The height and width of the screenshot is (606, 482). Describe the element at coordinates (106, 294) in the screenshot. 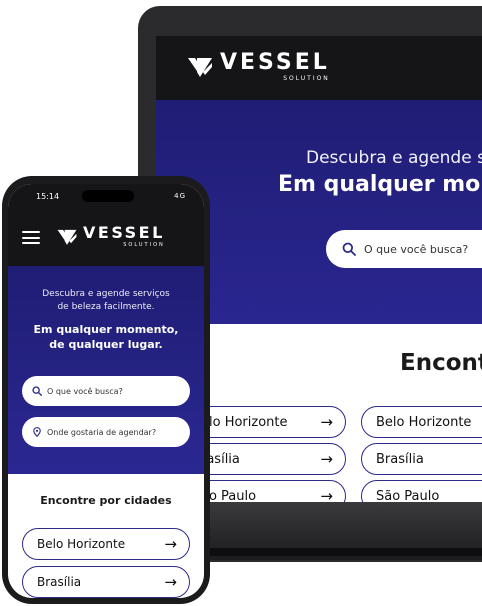

I see `hero-subtitle-line: Descubra e agende serviços` at that location.